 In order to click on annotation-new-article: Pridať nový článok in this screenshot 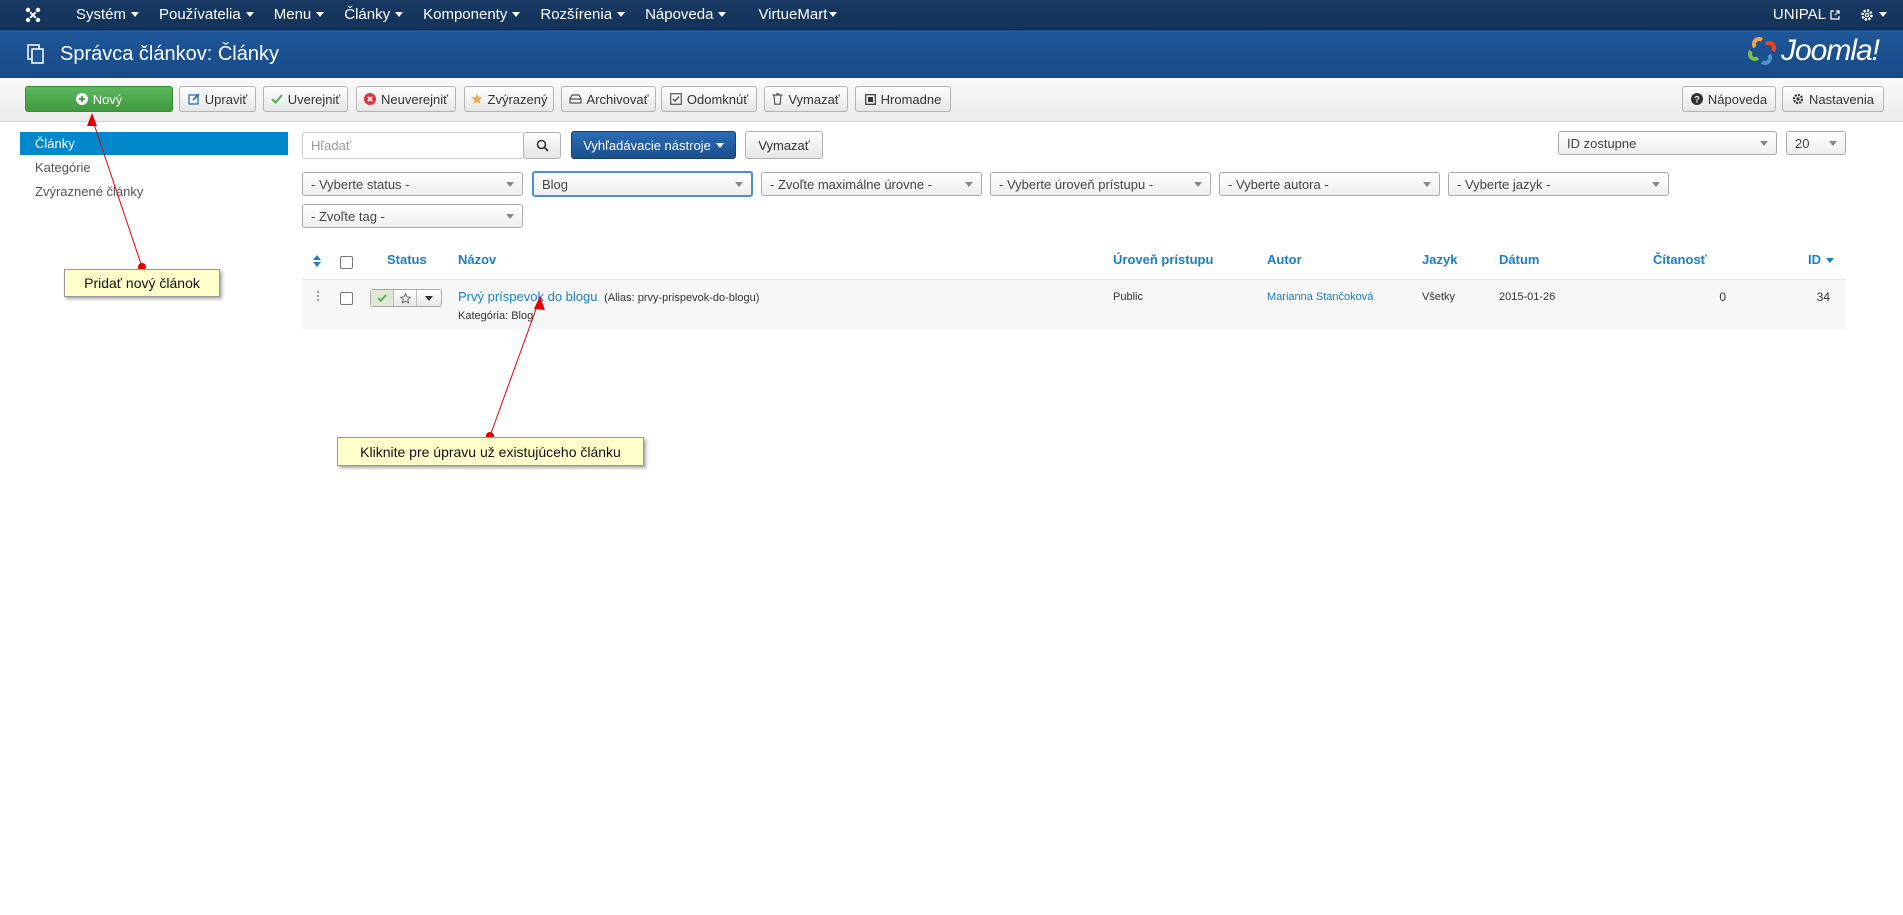, I will do `click(142, 283)`.